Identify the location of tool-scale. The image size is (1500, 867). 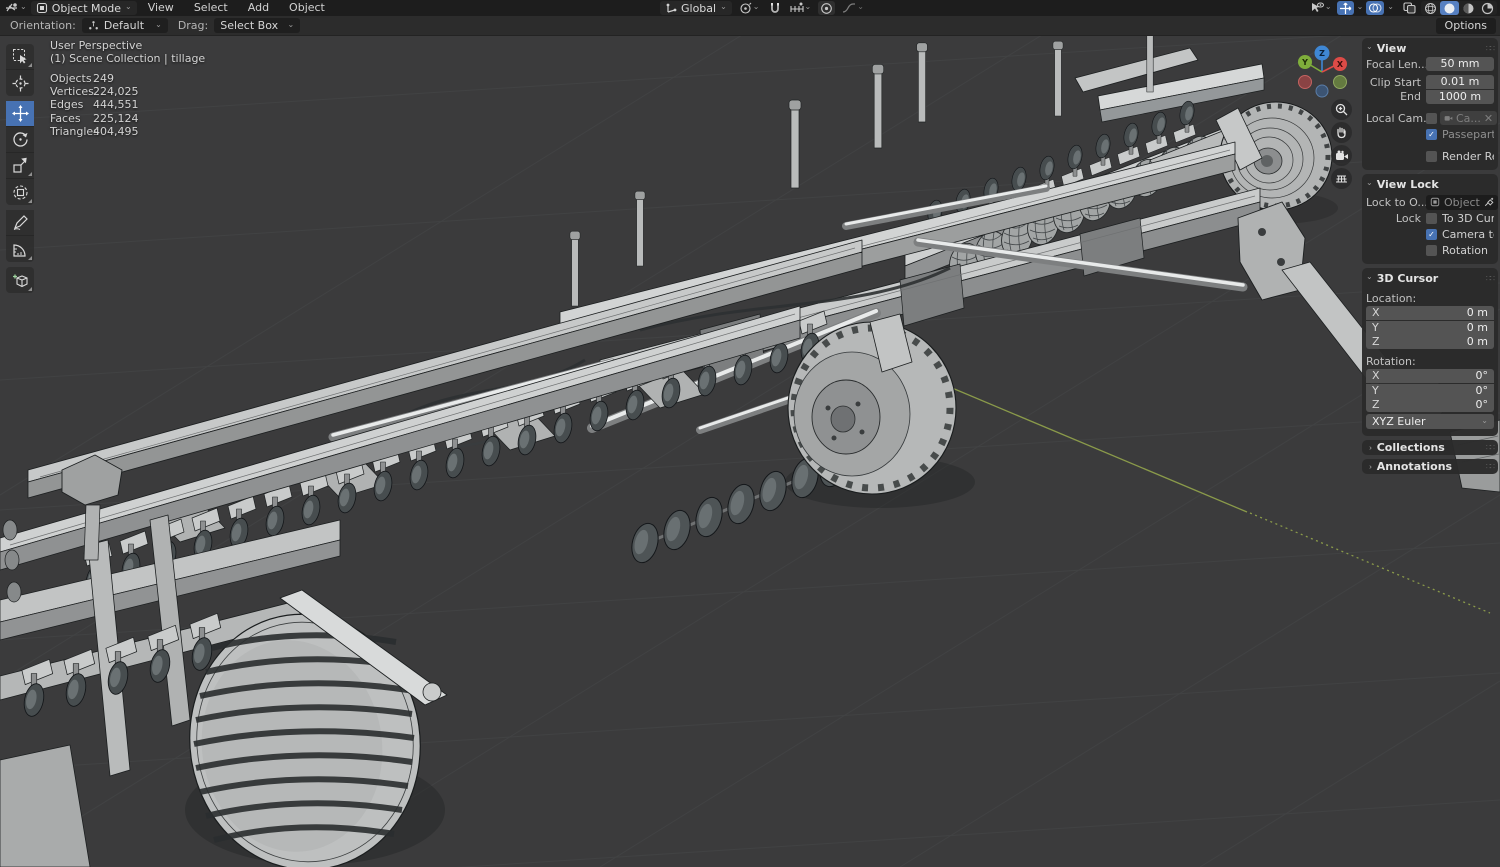
(20, 166).